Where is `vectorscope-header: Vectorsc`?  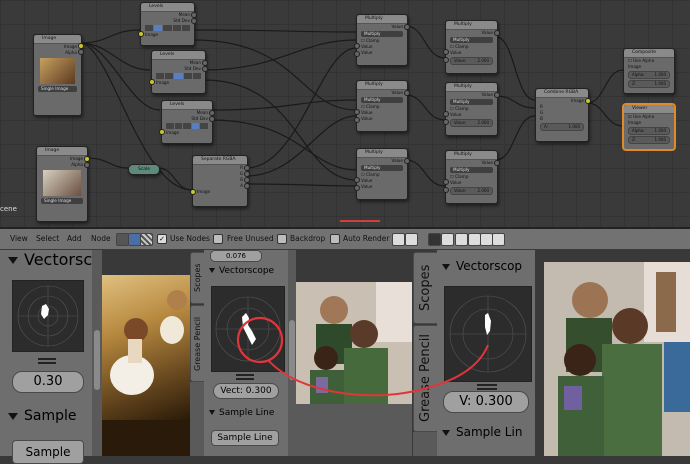 vectorscope-header: Vectorsc is located at coordinates (50, 259).